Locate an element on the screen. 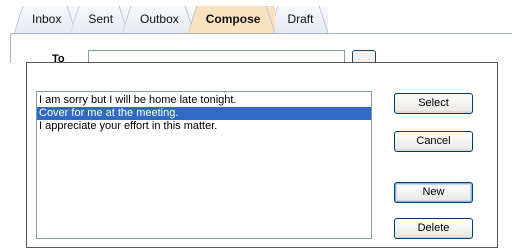 This screenshot has height=250, width=512. cancel-button: Cancel is located at coordinates (433, 141).